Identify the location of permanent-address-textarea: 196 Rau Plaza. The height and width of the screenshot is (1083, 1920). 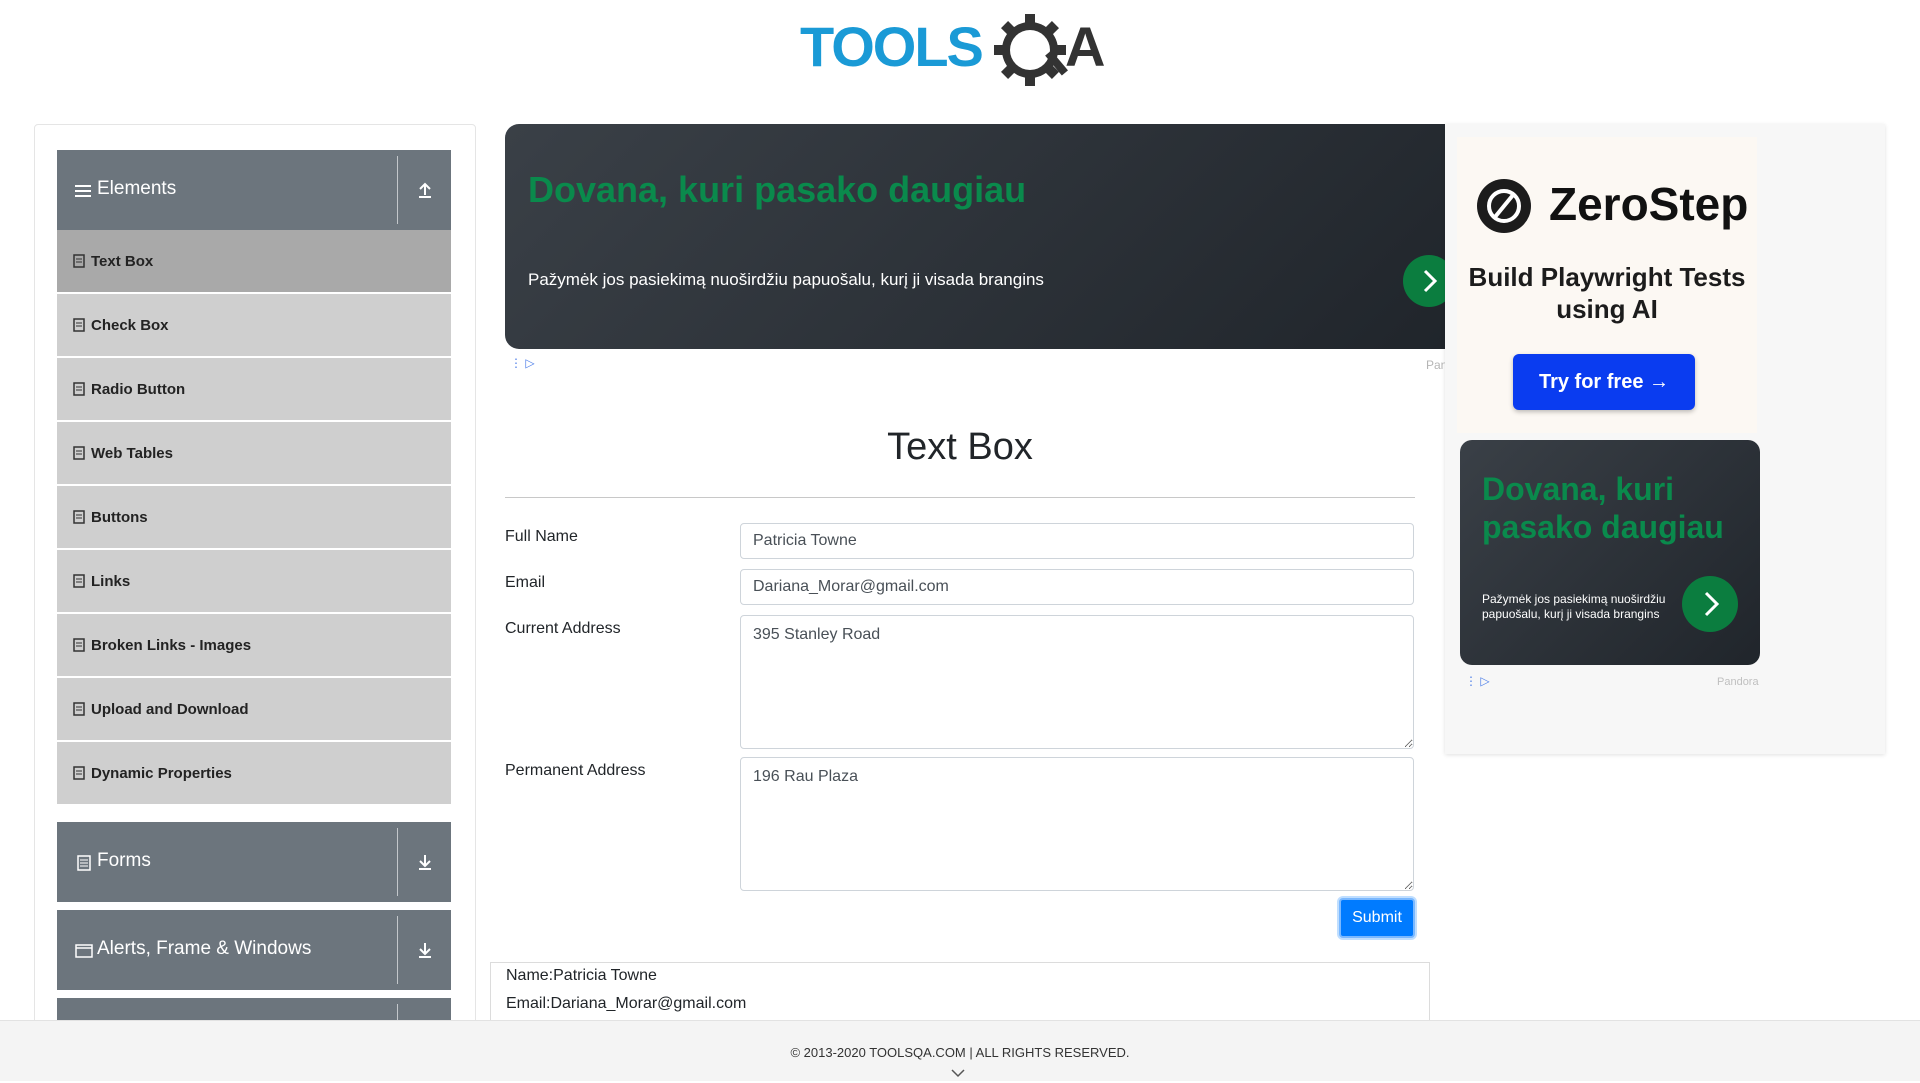
(1077, 824).